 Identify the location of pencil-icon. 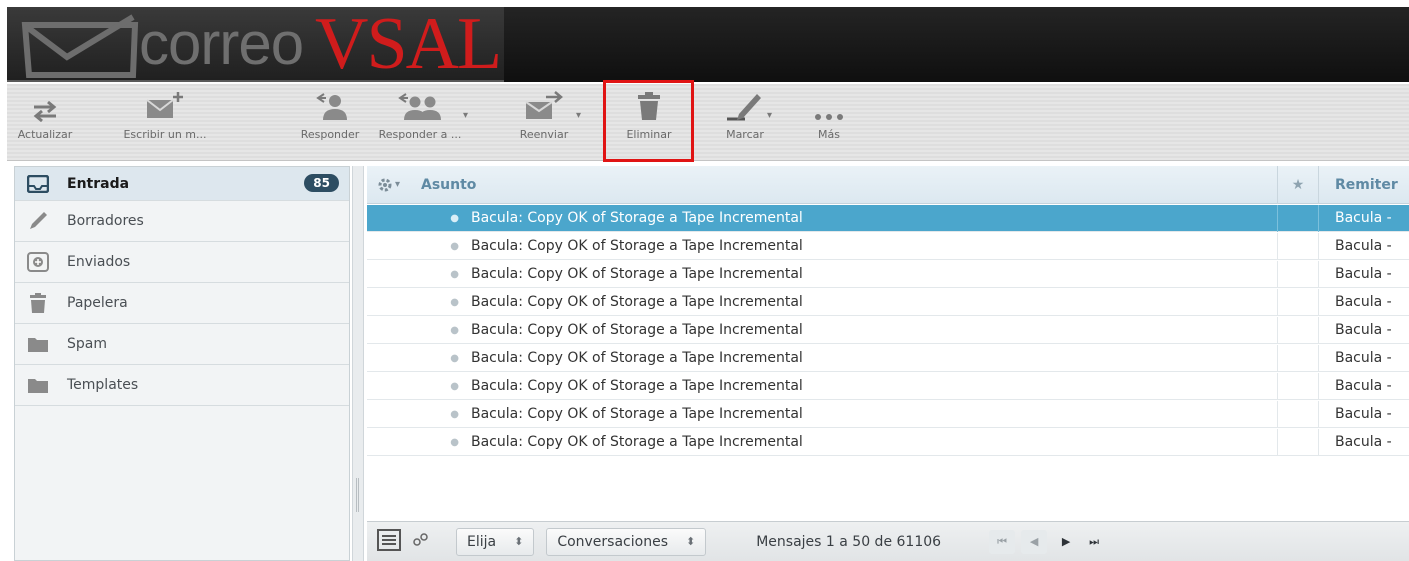
(38, 221).